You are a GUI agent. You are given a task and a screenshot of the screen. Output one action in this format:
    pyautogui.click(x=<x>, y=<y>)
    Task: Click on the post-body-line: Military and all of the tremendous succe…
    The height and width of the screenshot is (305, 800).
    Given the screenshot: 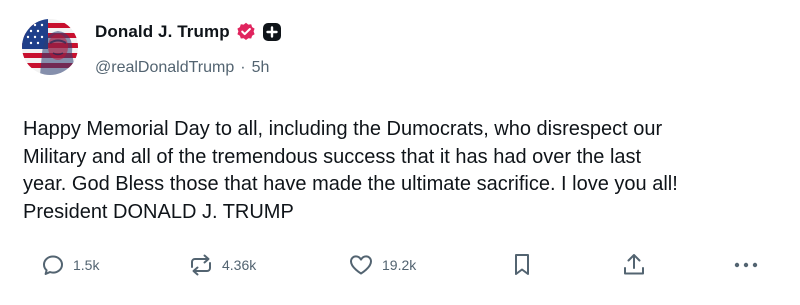 What is the action you would take?
    pyautogui.click(x=332, y=156)
    